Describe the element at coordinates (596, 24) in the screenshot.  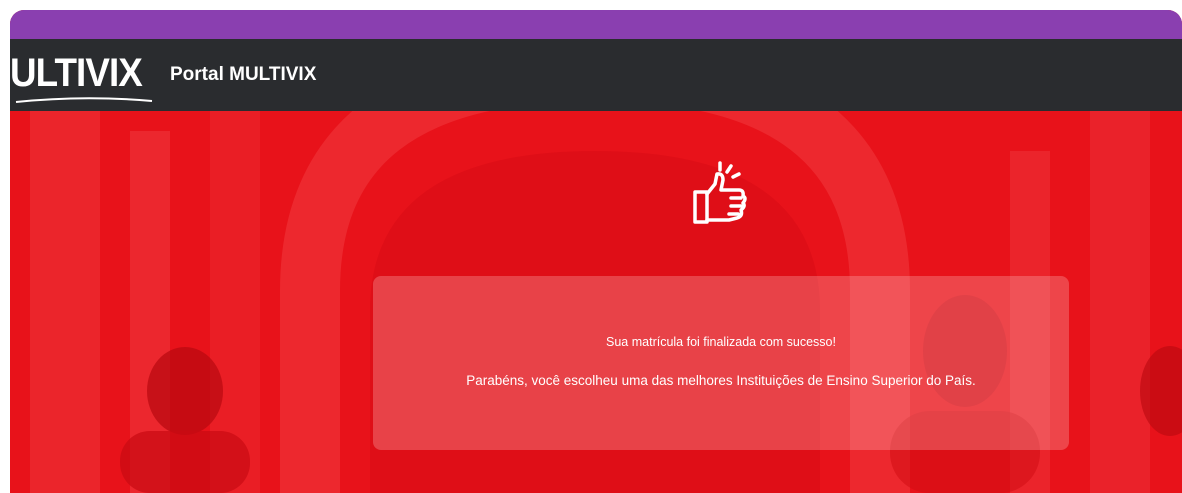
I see `accent-stripe` at that location.